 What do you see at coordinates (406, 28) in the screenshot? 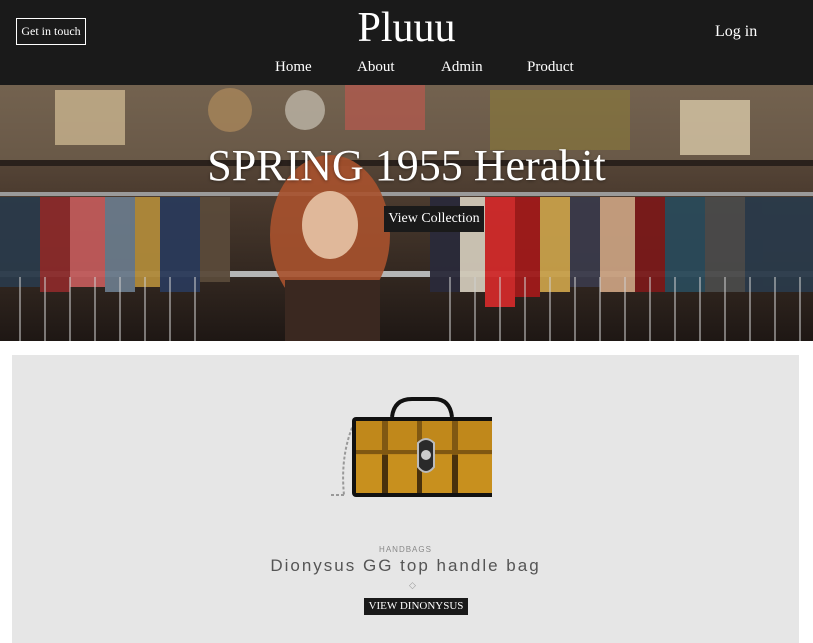
I see `site-logo: Pluuu` at bounding box center [406, 28].